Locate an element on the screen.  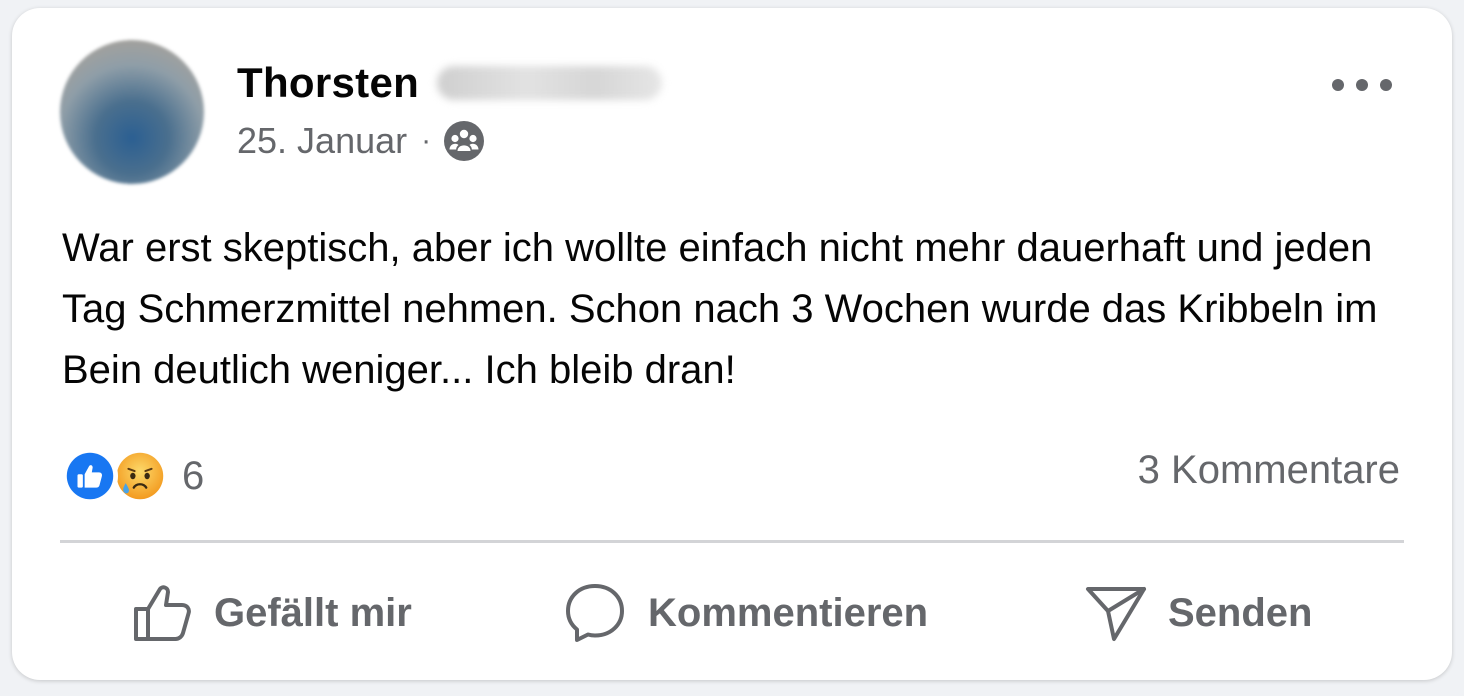
reaction-count: 6 is located at coordinates (193, 475).